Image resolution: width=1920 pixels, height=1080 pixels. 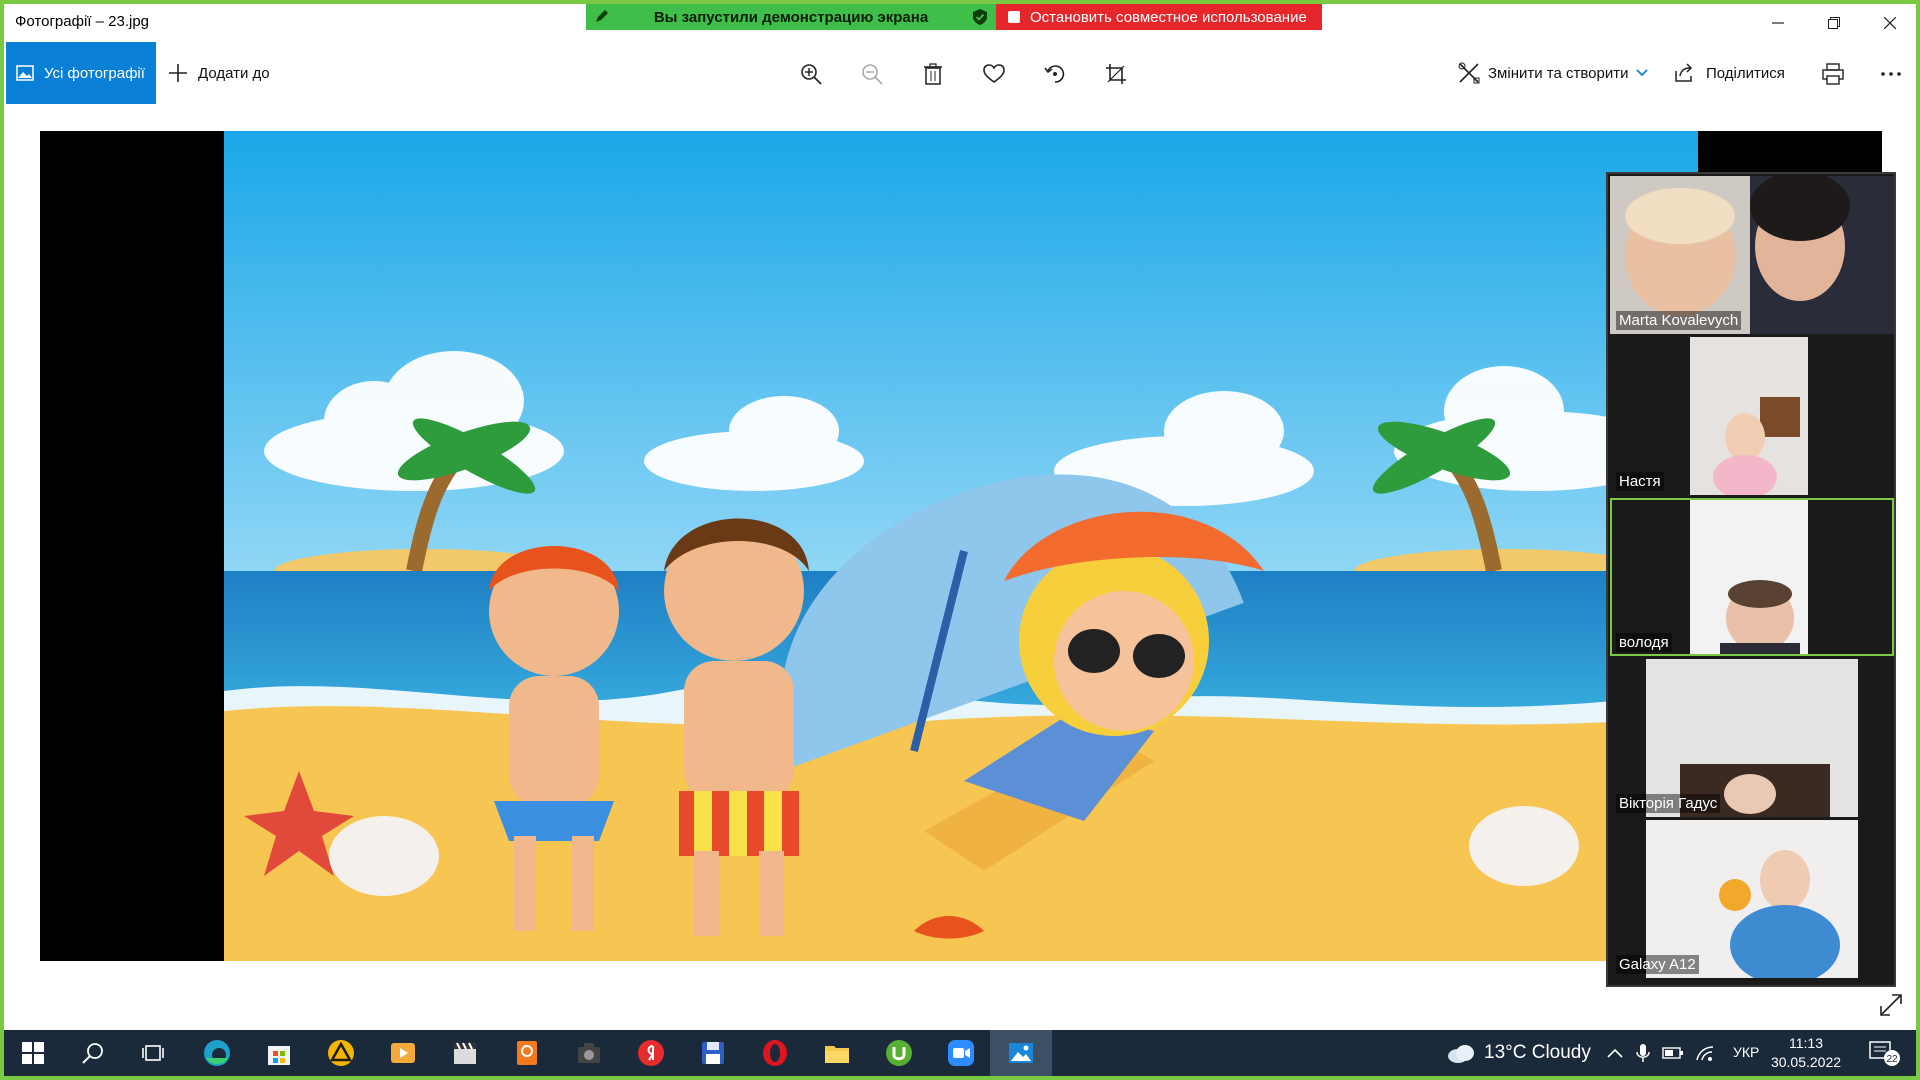 What do you see at coordinates (1558, 73) in the screenshot?
I see `edit-create-label: Змінити та створити` at bounding box center [1558, 73].